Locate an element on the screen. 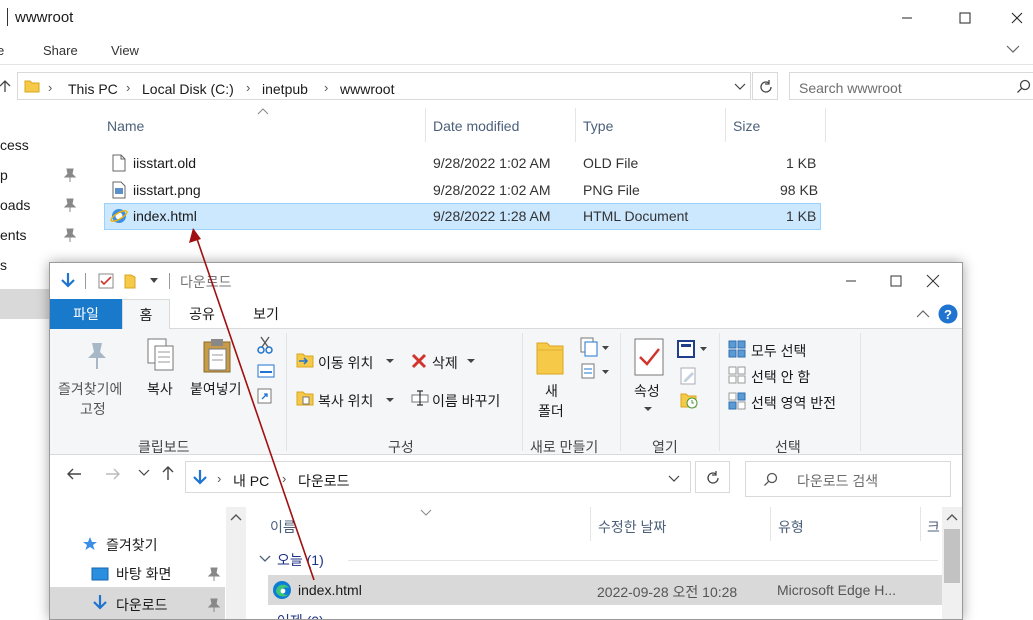 The image size is (1033, 620). move-to-icon is located at coordinates (305, 360).